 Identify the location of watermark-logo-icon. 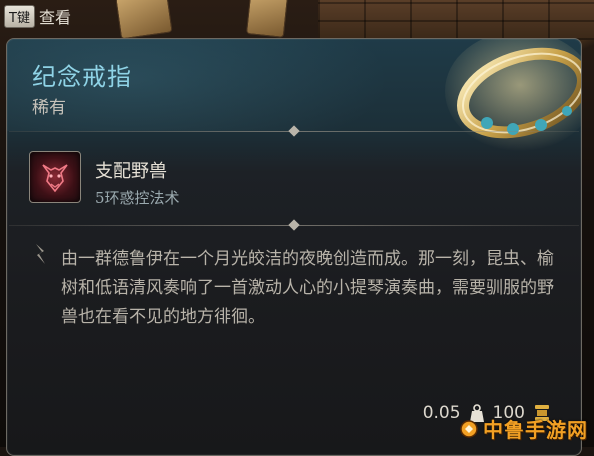
(469, 428).